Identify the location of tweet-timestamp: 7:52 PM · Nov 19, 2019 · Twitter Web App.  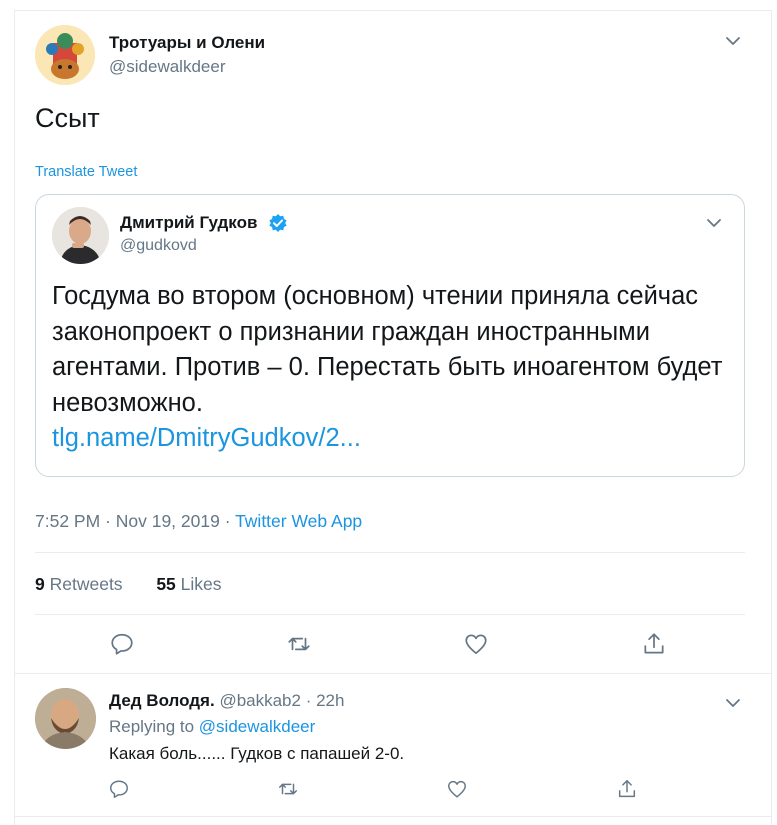
(198, 521).